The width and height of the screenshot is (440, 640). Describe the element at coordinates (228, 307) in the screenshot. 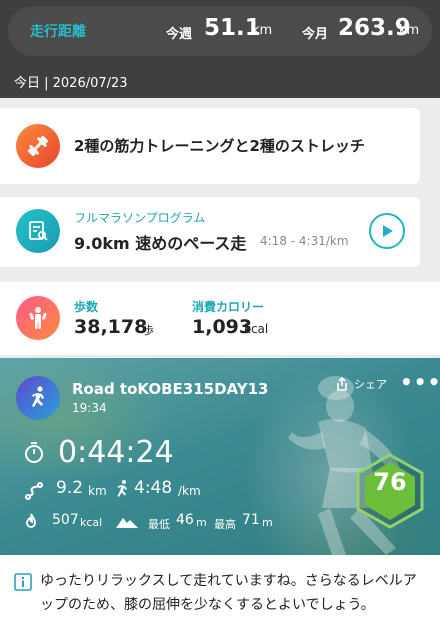

I see `calories-label: 消費カロリー` at that location.